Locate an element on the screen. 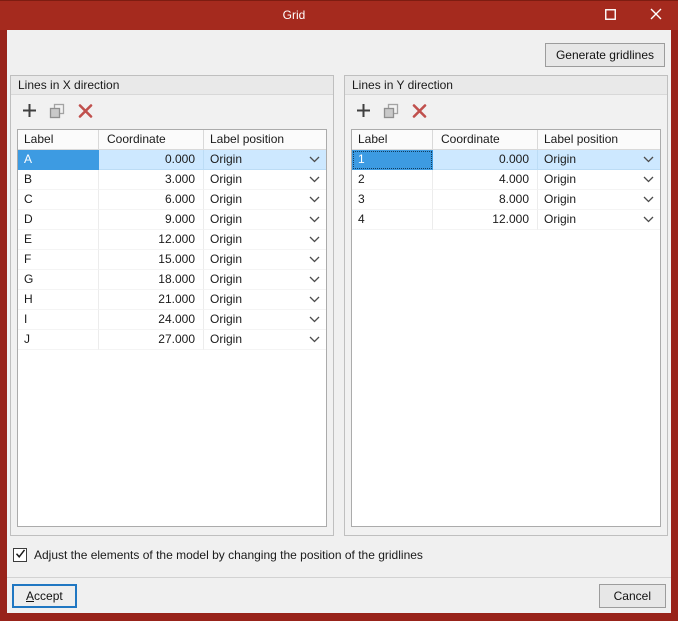  coordinate-cell: 4.000 is located at coordinates (485, 180).